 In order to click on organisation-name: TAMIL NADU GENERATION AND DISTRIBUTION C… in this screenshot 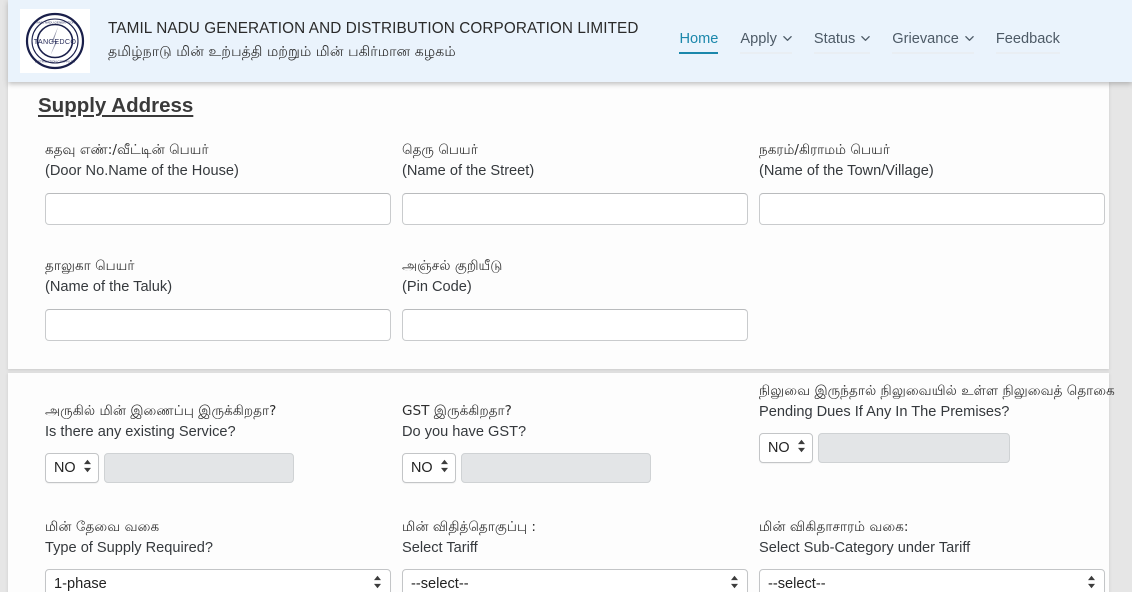, I will do `click(373, 41)`.